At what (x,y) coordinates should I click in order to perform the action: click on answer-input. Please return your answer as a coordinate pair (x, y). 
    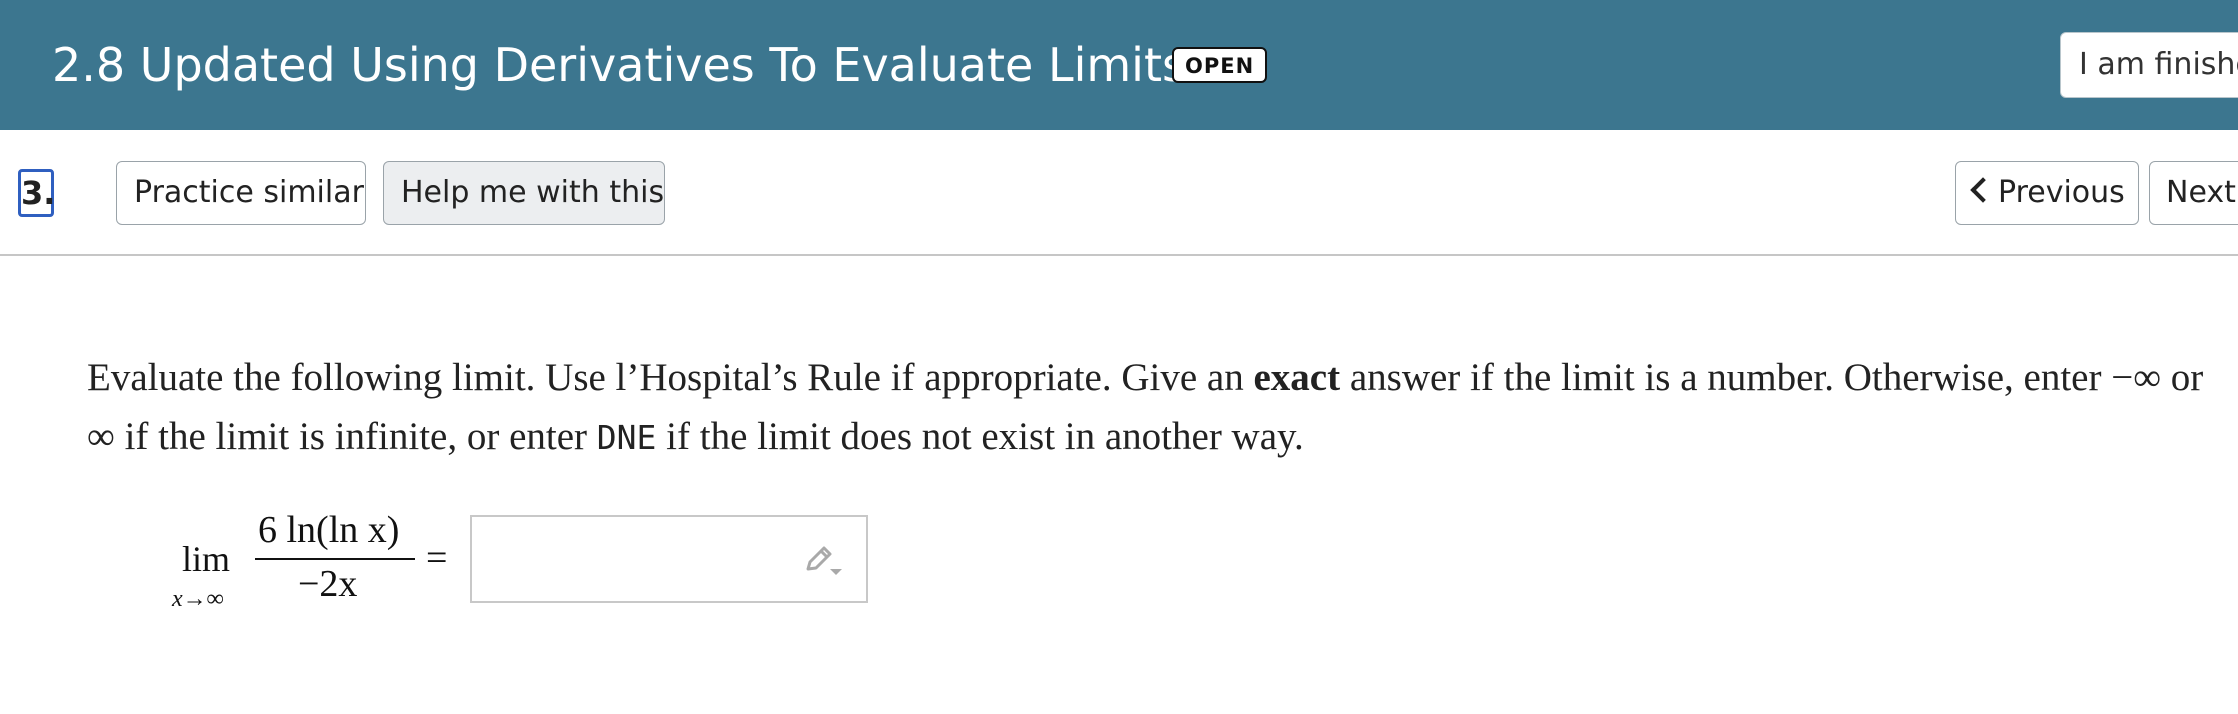
    Looking at the image, I should click on (669, 559).